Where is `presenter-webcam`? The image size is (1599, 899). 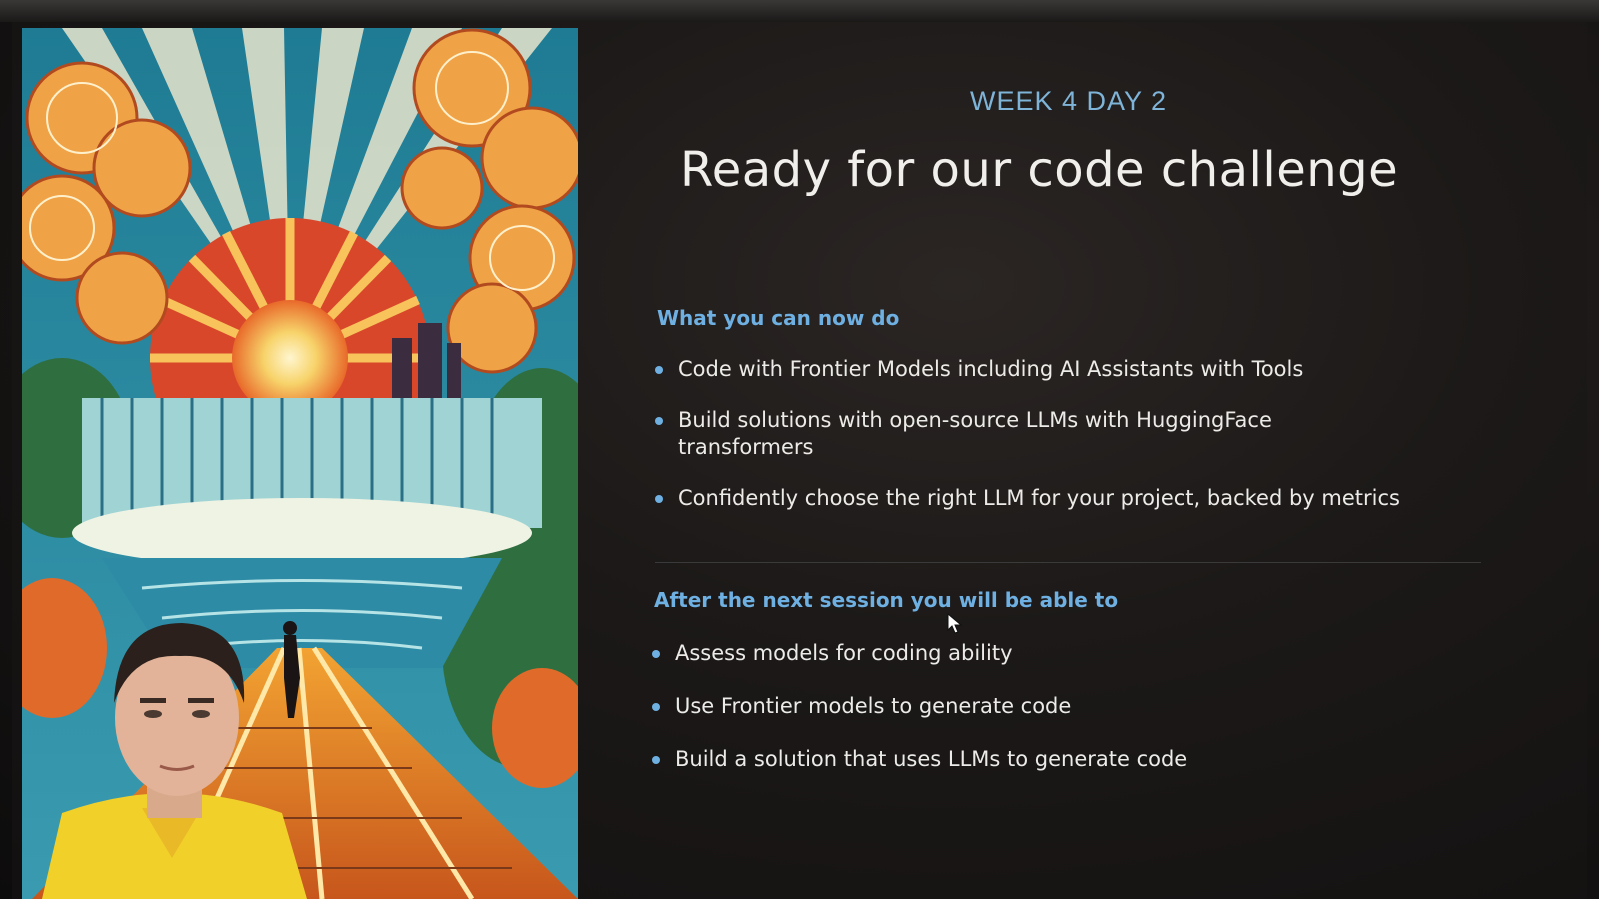
presenter-webcam is located at coordinates (172, 748).